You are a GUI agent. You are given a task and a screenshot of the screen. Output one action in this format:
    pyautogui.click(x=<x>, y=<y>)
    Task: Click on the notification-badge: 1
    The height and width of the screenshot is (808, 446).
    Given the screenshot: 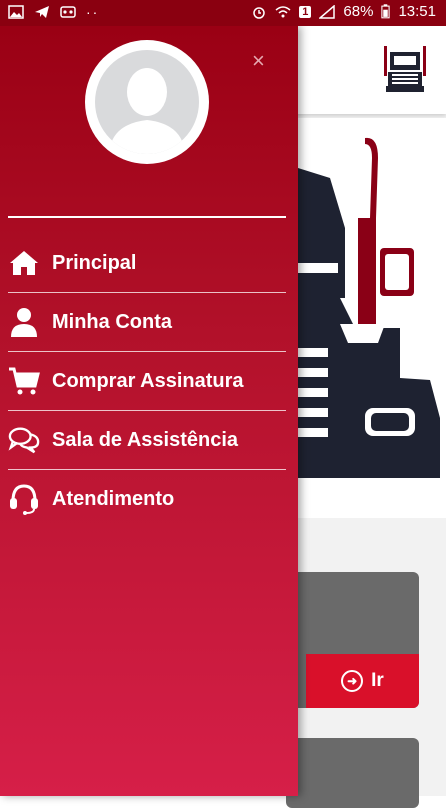 What is the action you would take?
    pyautogui.click(x=305, y=11)
    